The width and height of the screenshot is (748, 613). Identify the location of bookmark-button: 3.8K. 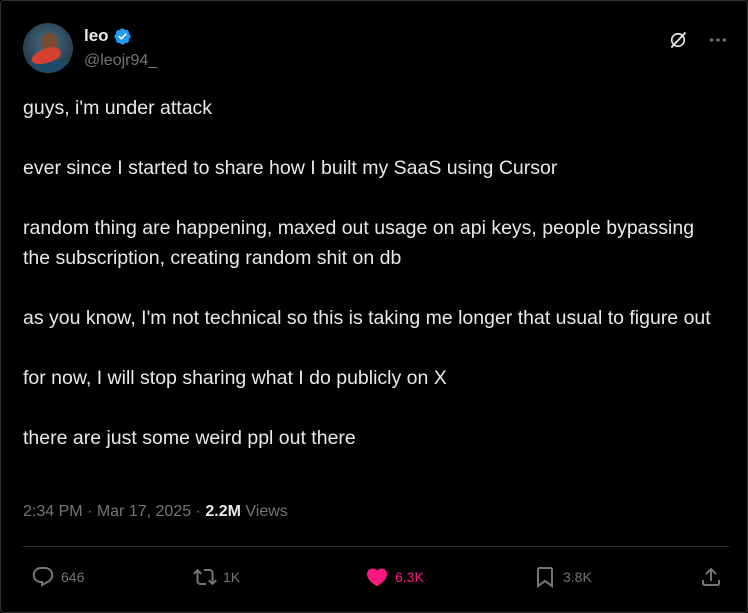
(562, 577).